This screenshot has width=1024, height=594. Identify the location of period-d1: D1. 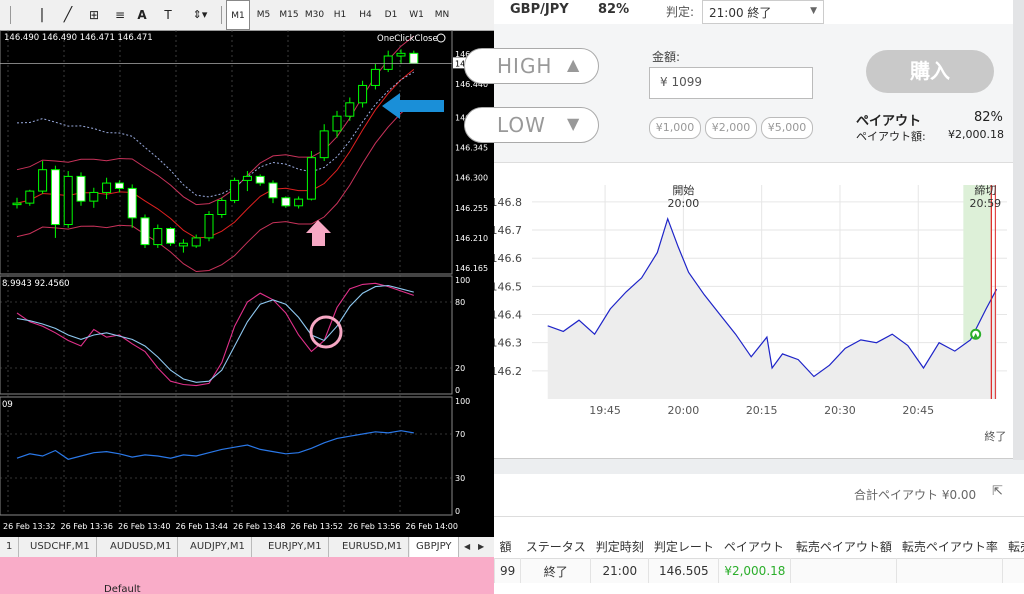
(391, 15).